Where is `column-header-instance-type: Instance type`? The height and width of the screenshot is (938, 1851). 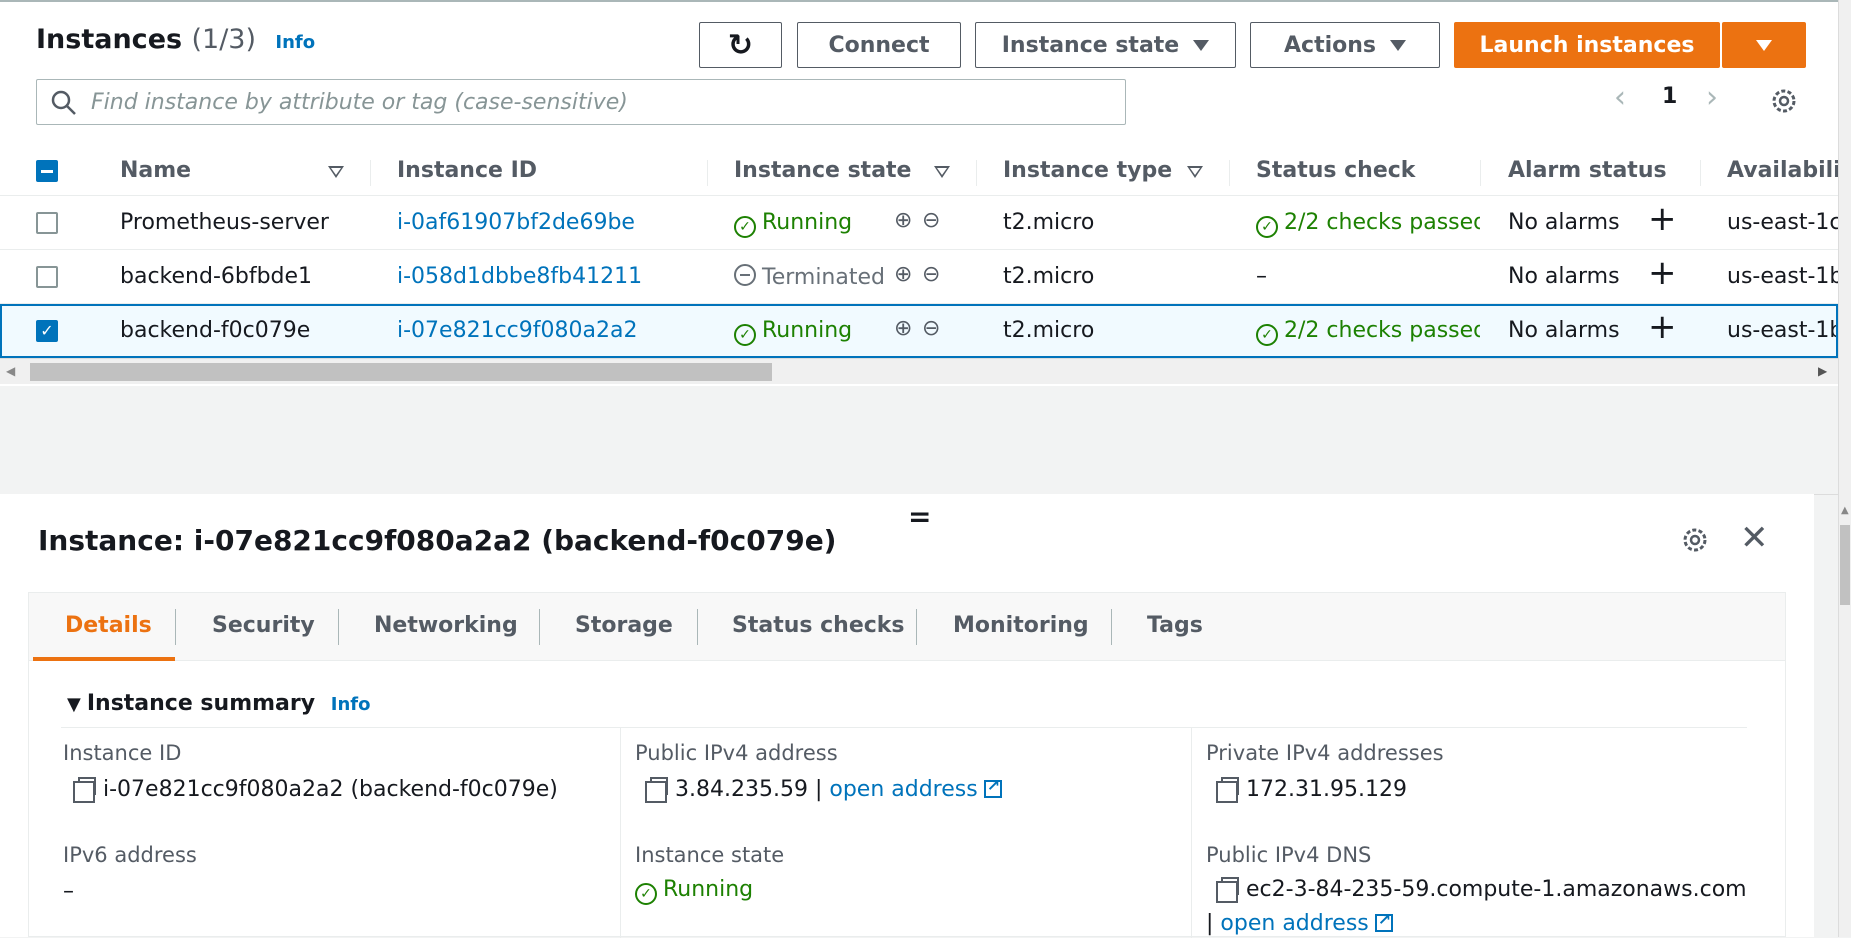 column-header-instance-type: Instance type is located at coordinates (1087, 170).